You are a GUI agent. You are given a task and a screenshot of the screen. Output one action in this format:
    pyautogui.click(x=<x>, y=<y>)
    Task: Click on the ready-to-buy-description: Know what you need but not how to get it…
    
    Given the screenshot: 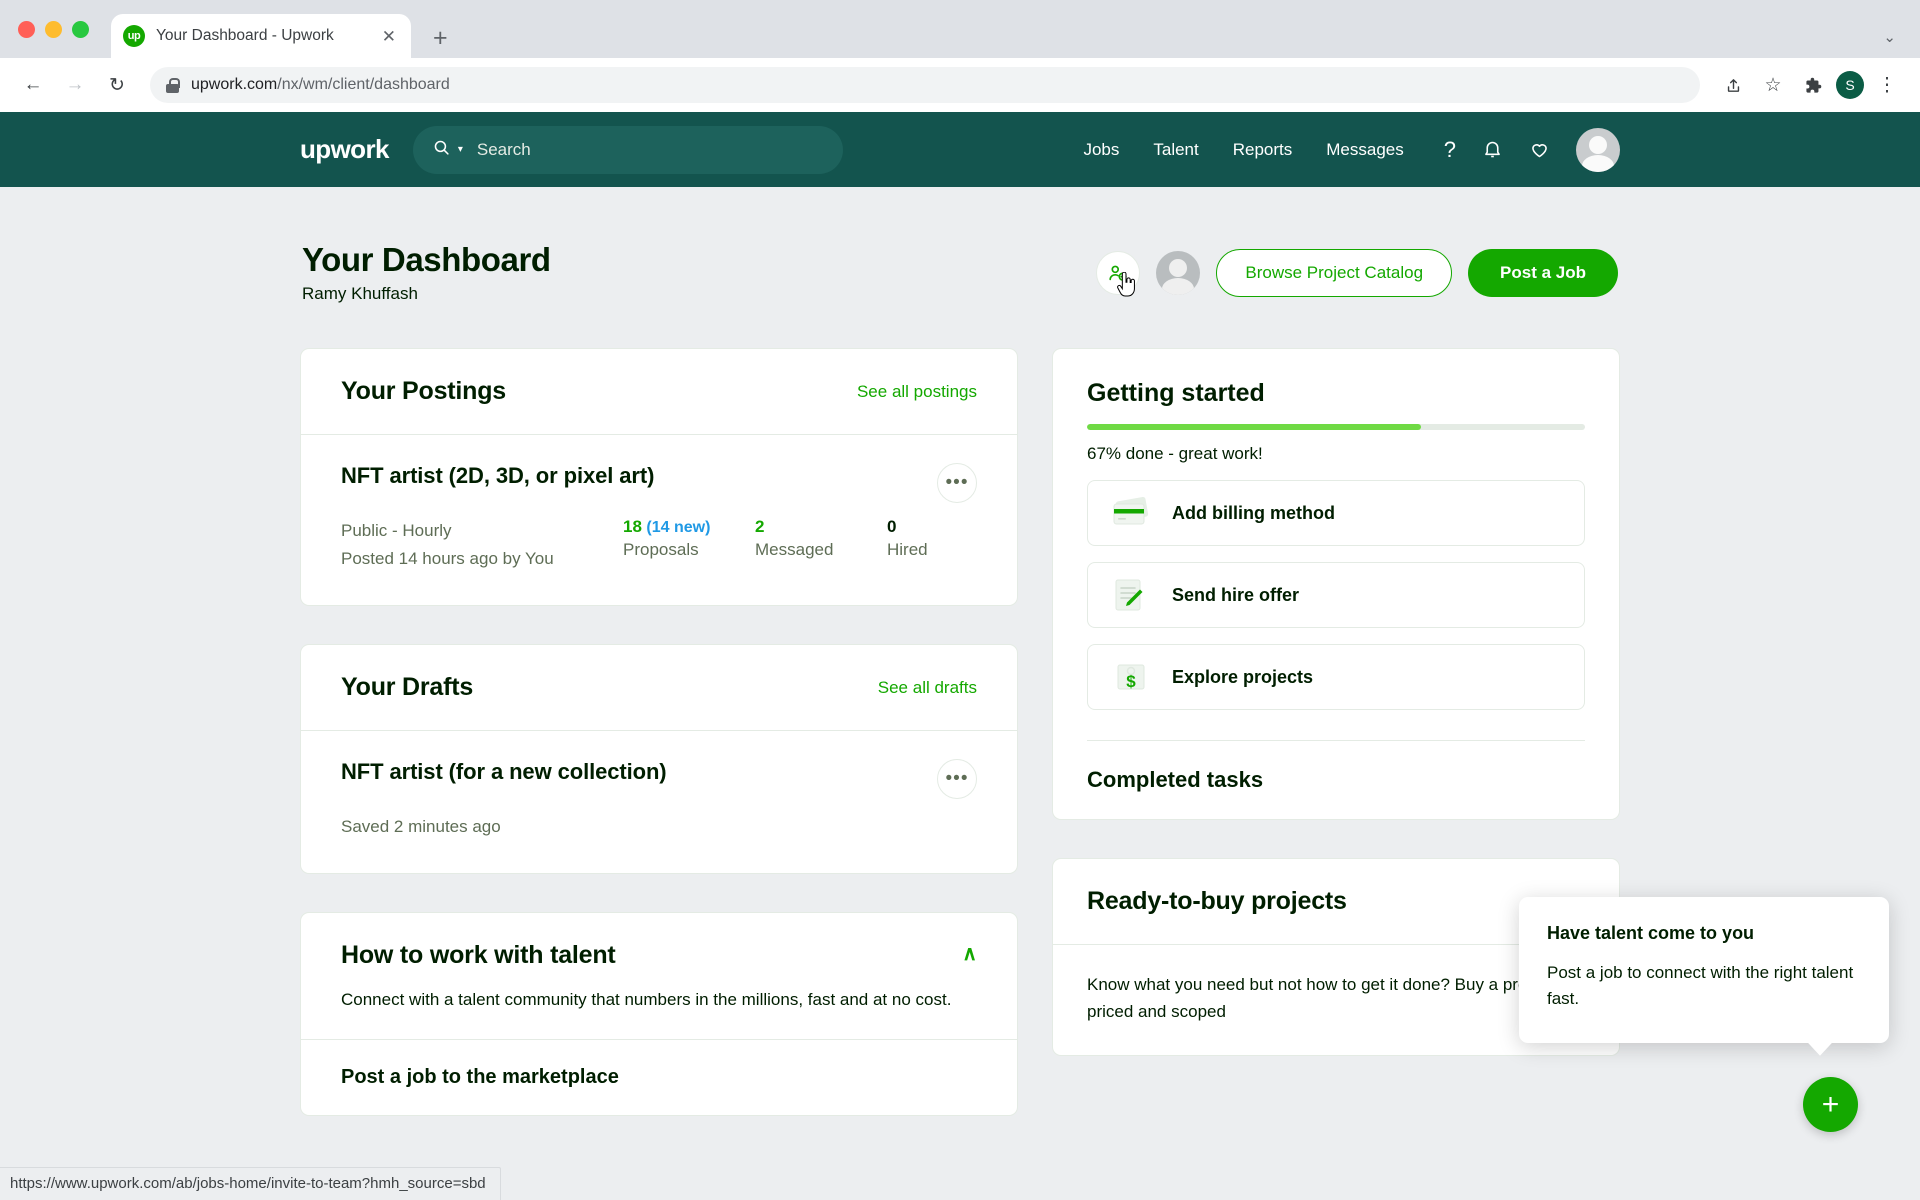 What is the action you would take?
    pyautogui.click(x=1320, y=998)
    